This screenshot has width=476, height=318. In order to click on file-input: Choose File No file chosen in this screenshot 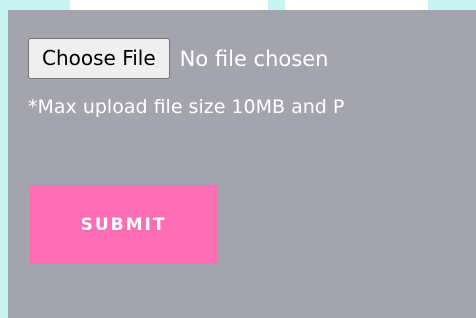, I will do `click(178, 58)`.